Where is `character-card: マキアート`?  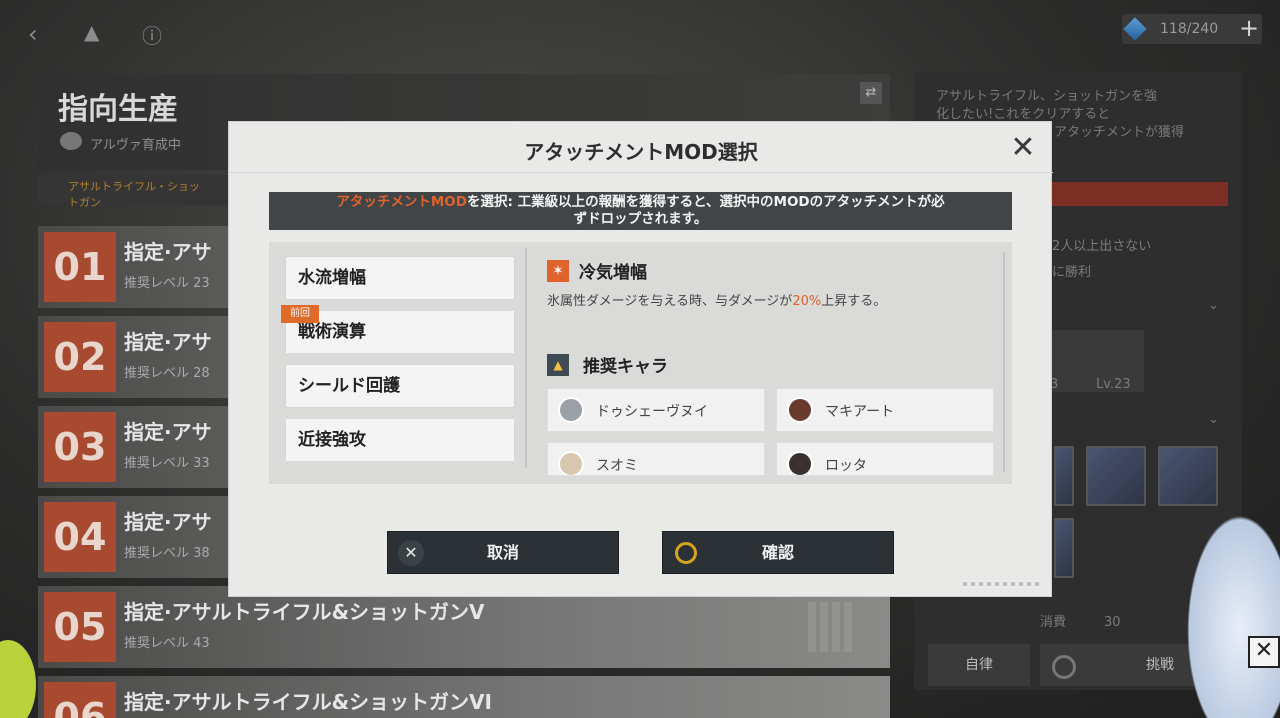 character-card: マキアート is located at coordinates (885, 410).